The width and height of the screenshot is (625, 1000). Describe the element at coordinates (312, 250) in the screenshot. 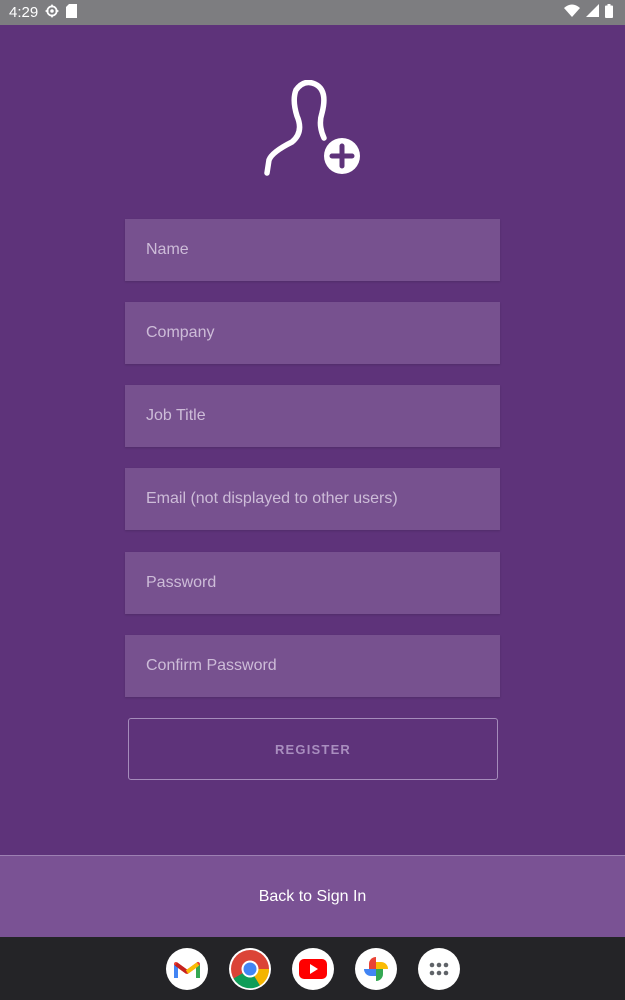

I see `name-input` at that location.